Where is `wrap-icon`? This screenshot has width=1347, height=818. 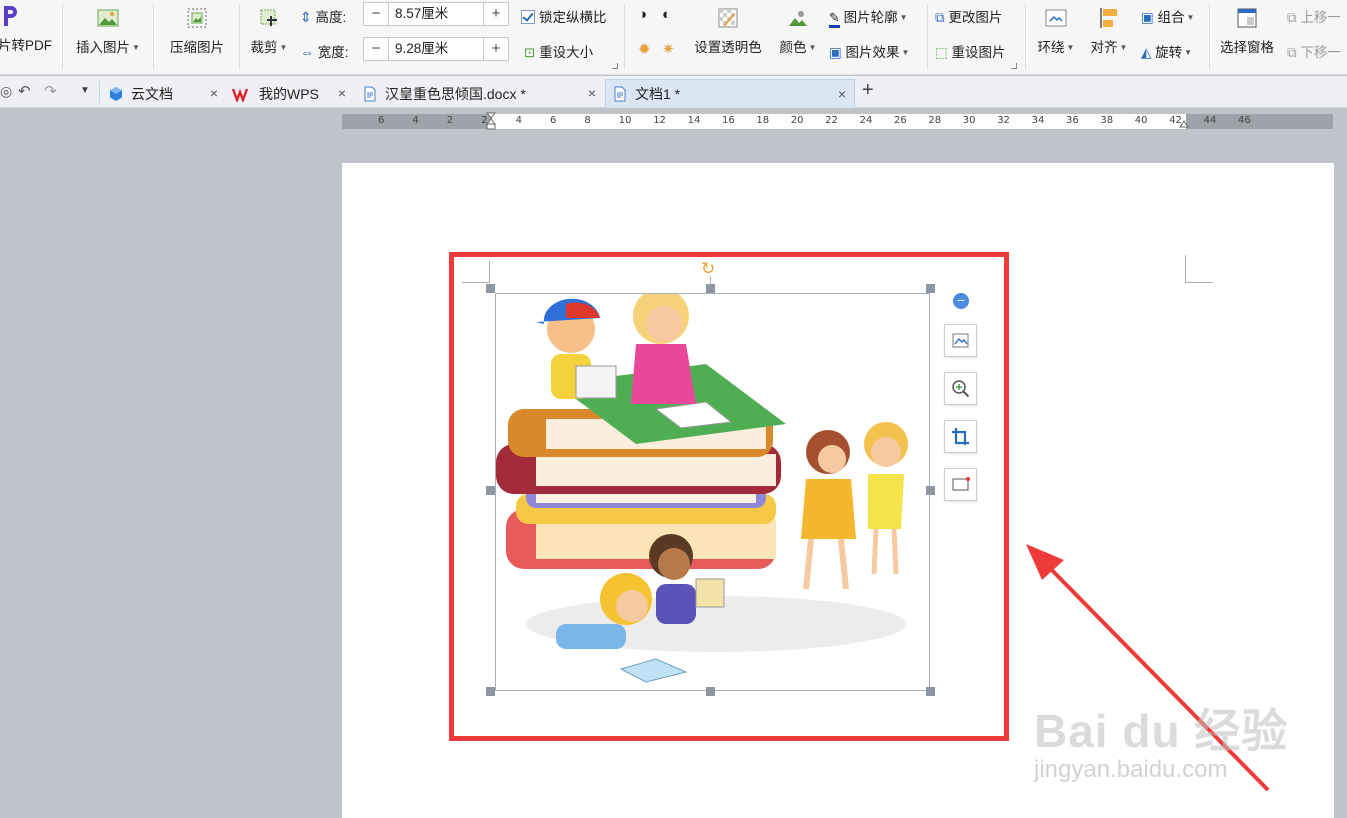
wrap-icon is located at coordinates (1056, 18).